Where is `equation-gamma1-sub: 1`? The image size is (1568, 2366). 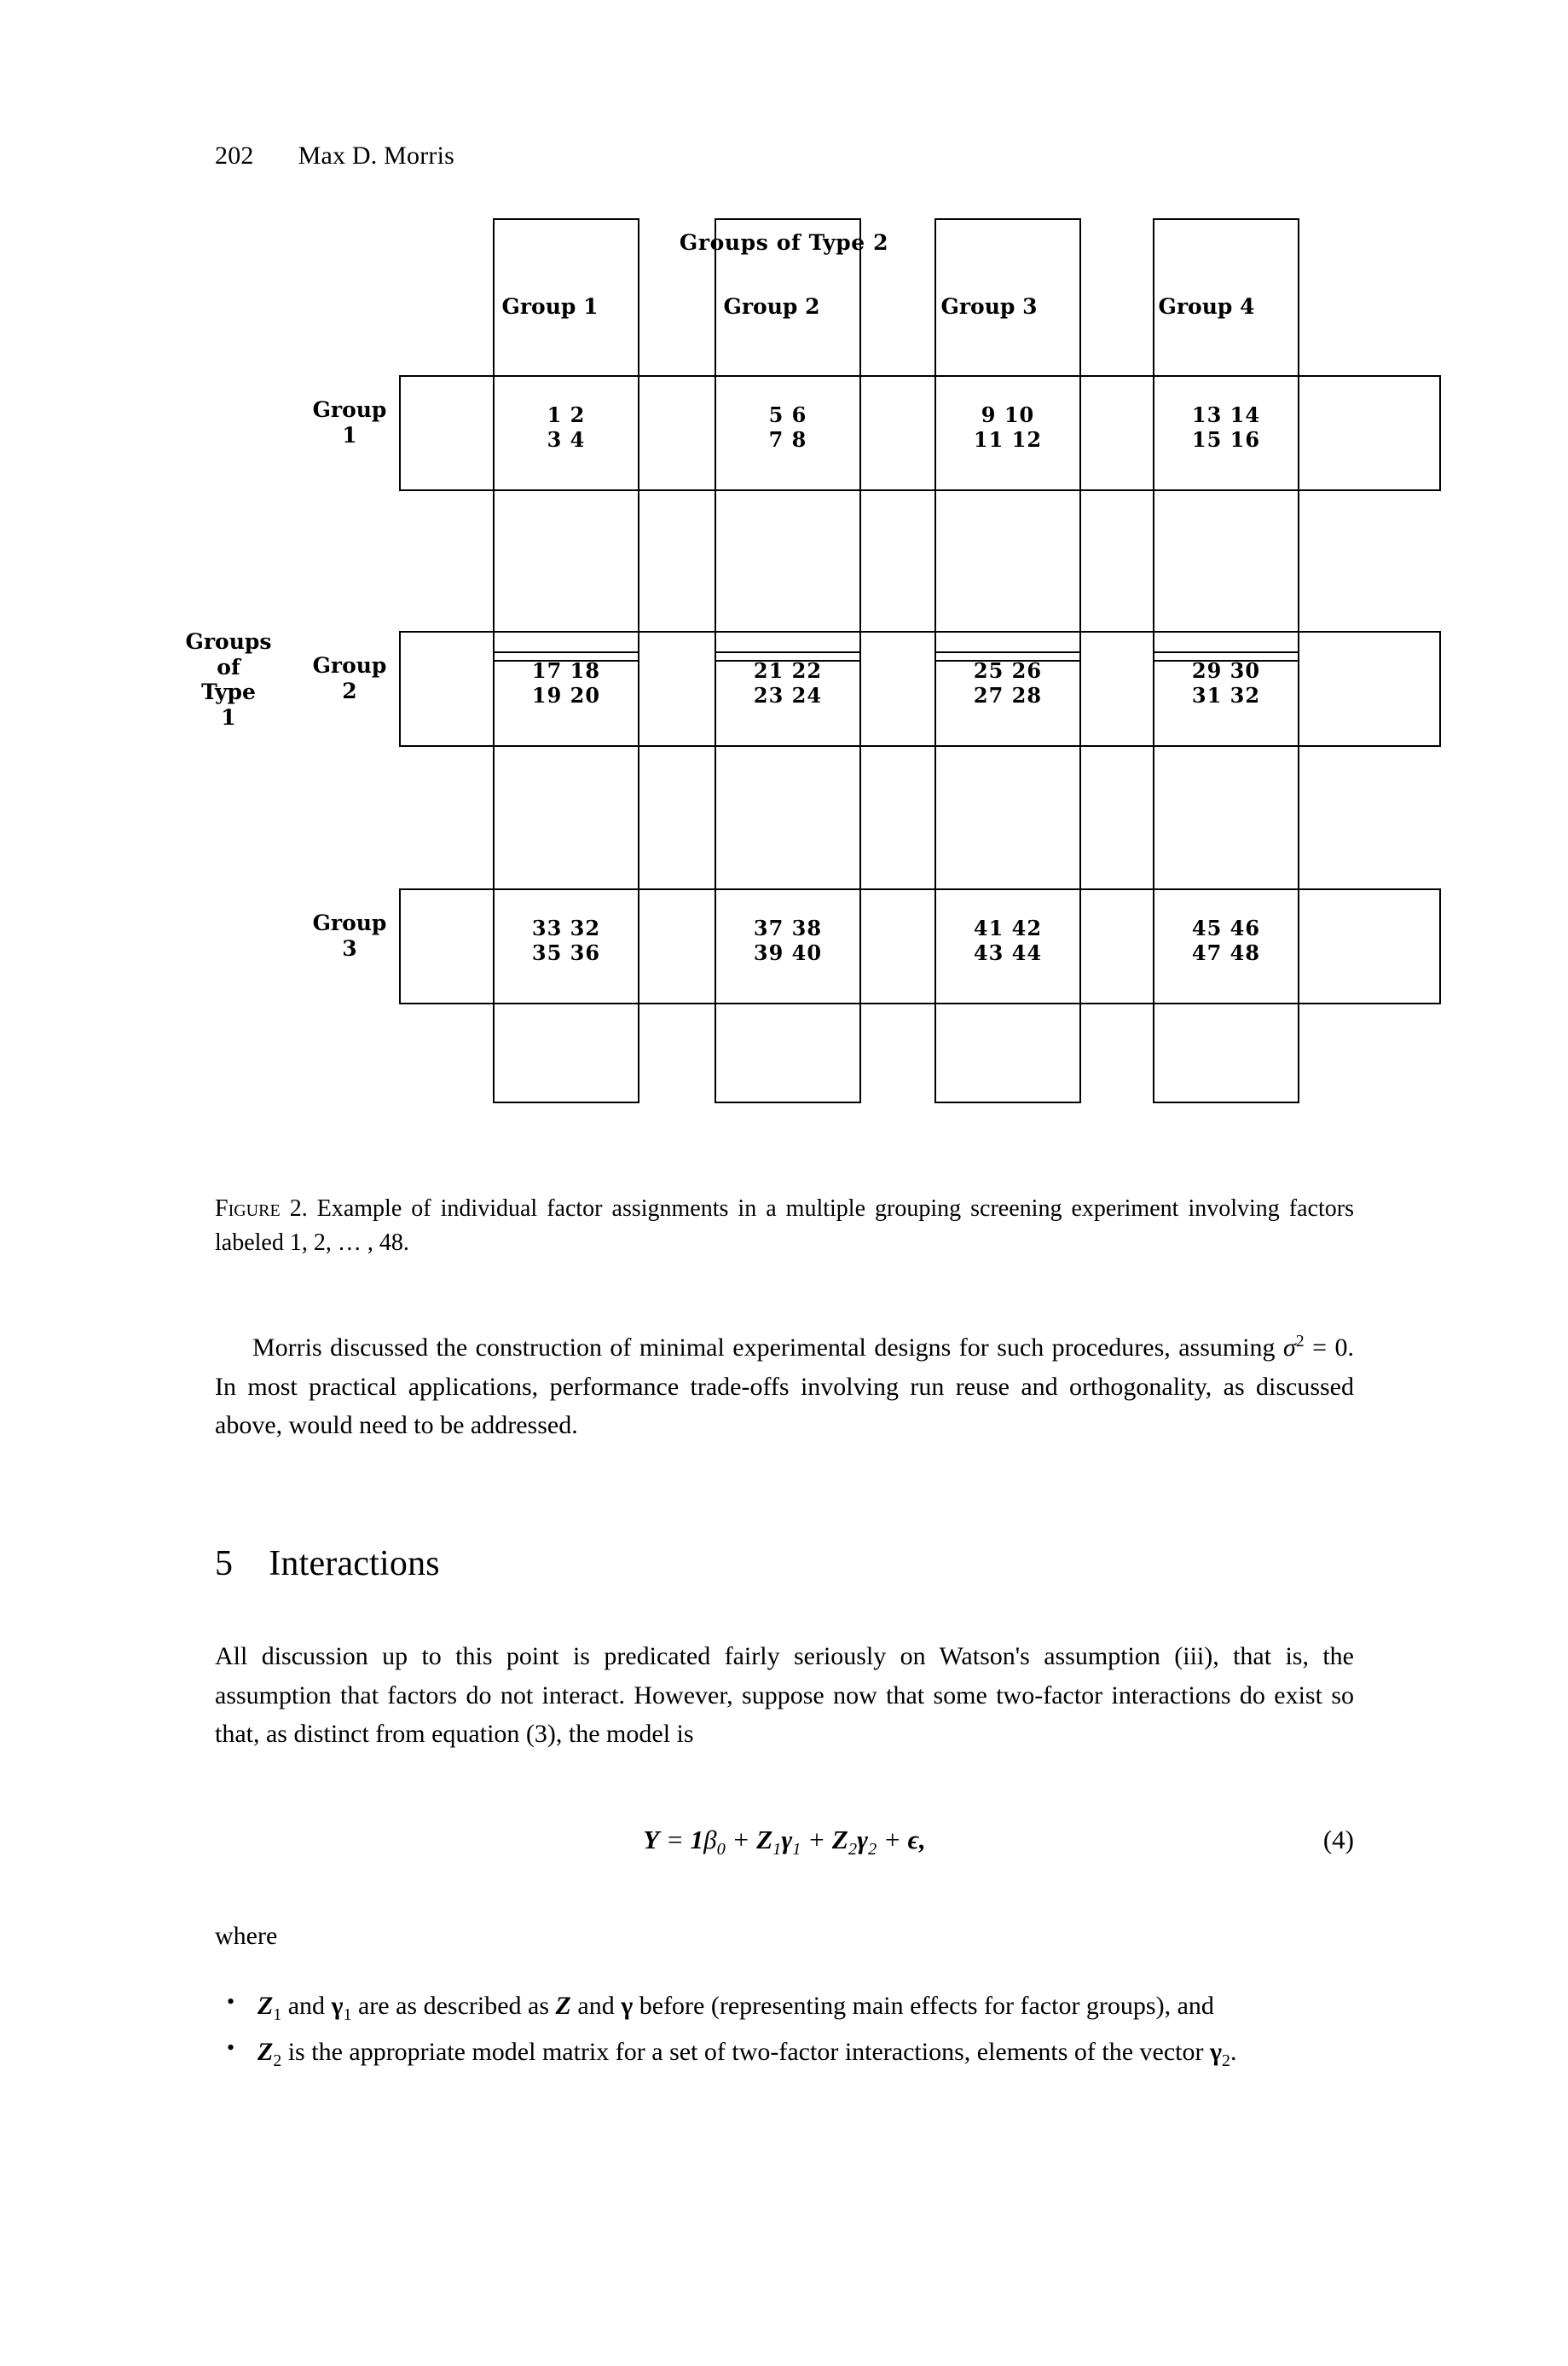
equation-gamma1-sub: 1 is located at coordinates (796, 1850).